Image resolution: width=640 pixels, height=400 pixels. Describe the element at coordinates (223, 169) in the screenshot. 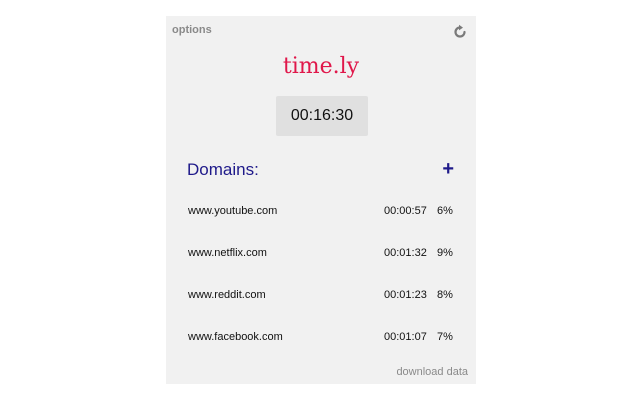

I see `domains-heading: Domains:` at that location.